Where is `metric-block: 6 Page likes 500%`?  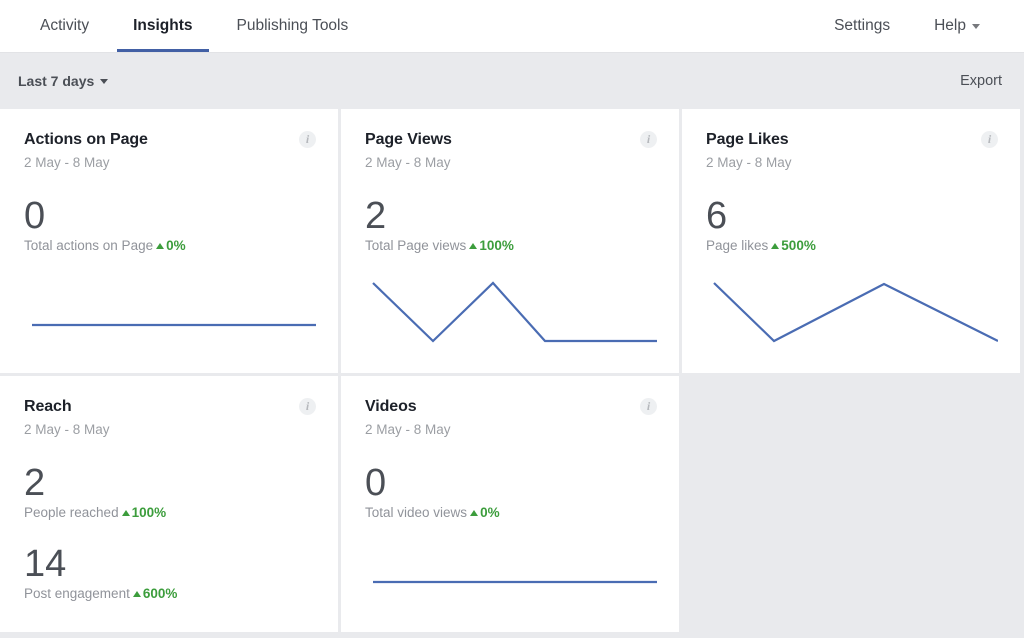 metric-block: 6 Page likes 500% is located at coordinates (852, 224).